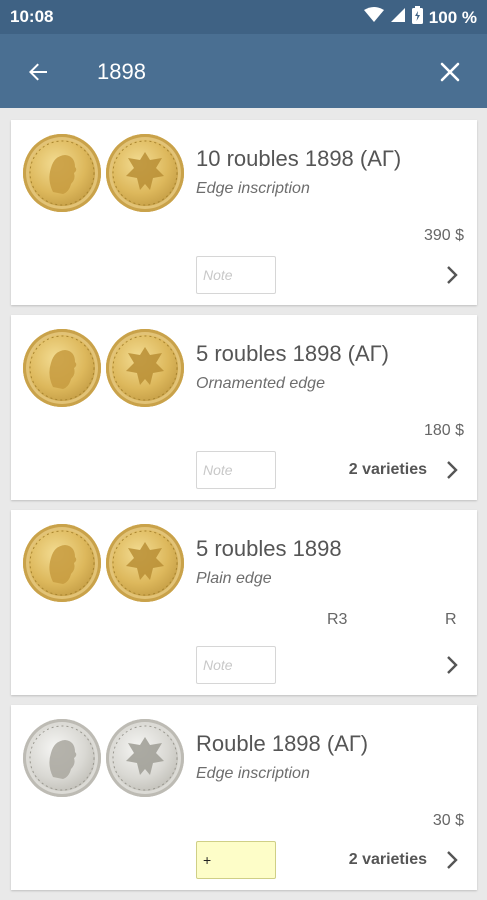 The height and width of the screenshot is (900, 487). I want to click on coin-title: 5 roubles 1898, so click(269, 548).